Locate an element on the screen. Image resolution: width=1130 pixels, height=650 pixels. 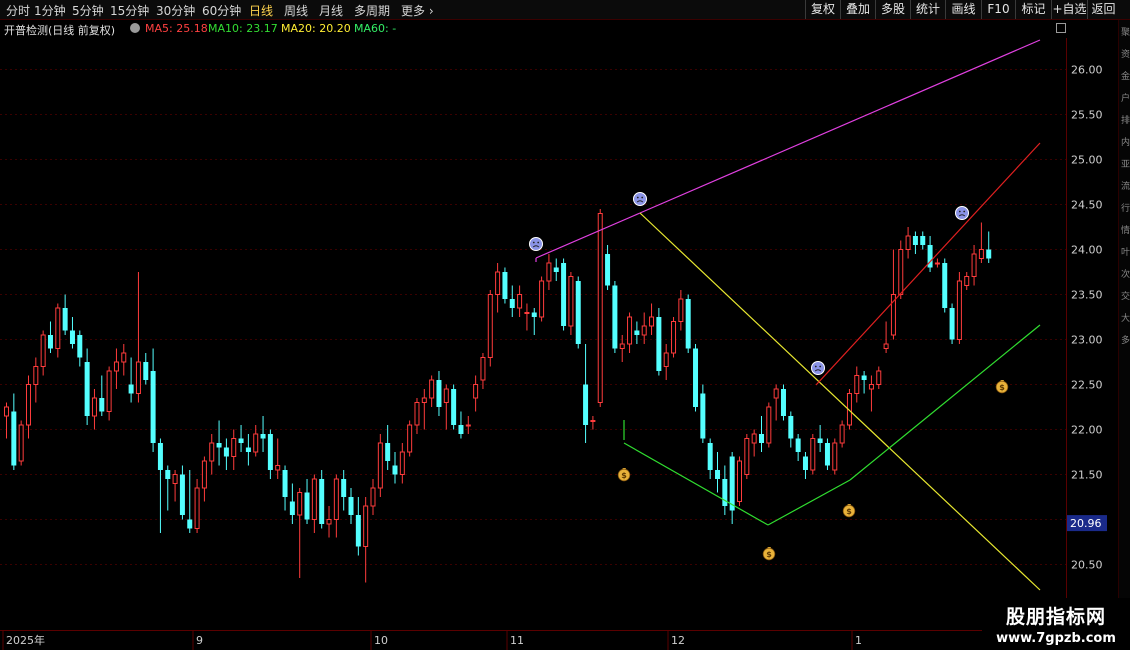
side-glyph: 聚 is located at coordinates (1125, 33).